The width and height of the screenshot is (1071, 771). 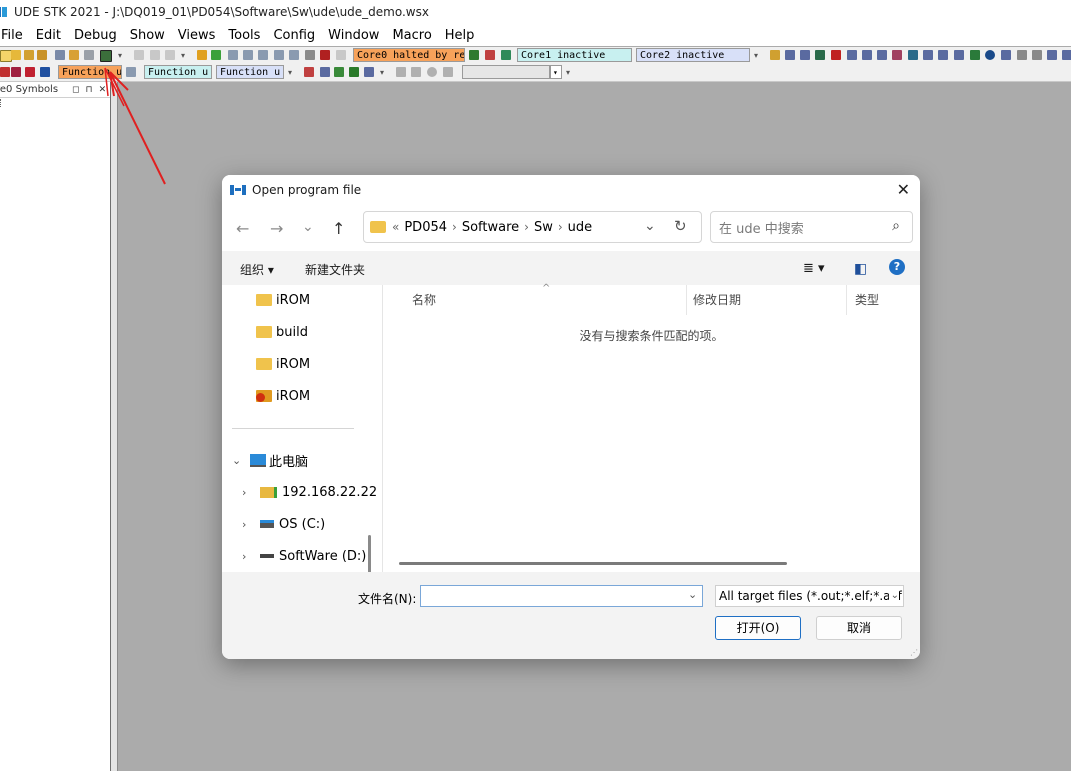 I want to click on horizontal-scrollbar, so click(x=593, y=563).